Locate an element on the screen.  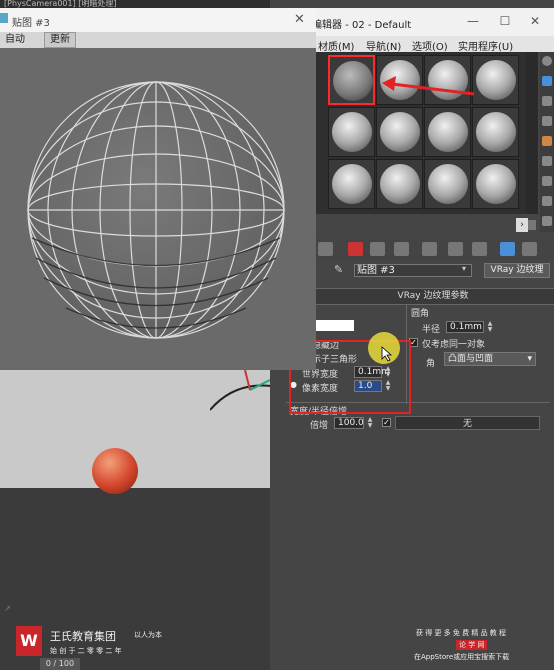
map-window-titlebar: 贴图 #3 ✕ is located at coordinates (158, 20).